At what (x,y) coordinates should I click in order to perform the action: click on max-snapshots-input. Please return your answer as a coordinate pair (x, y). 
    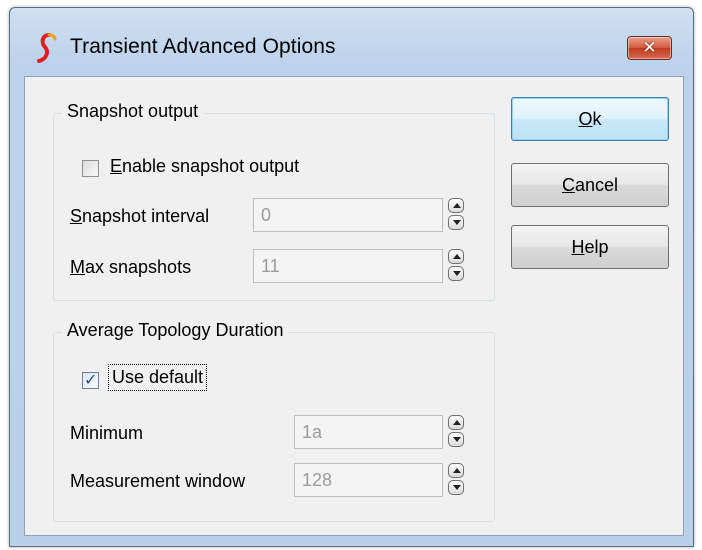
    Looking at the image, I should click on (348, 266).